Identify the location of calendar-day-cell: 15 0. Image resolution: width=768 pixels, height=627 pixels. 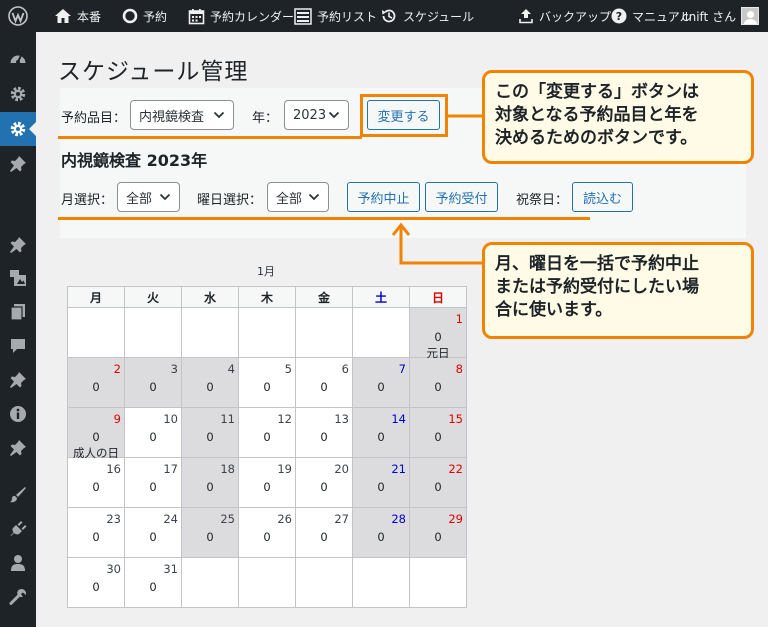
(438, 432).